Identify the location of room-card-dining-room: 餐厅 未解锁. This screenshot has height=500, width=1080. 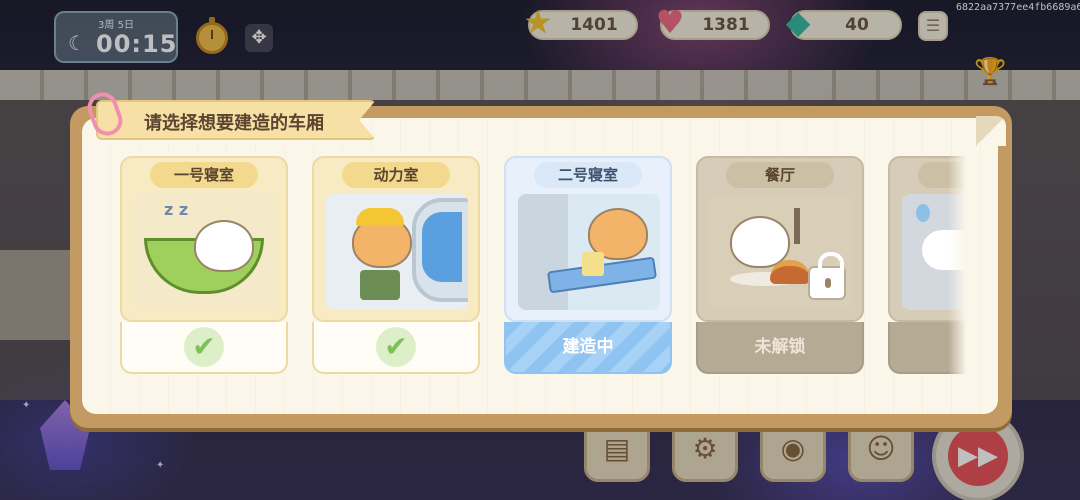
(780, 266).